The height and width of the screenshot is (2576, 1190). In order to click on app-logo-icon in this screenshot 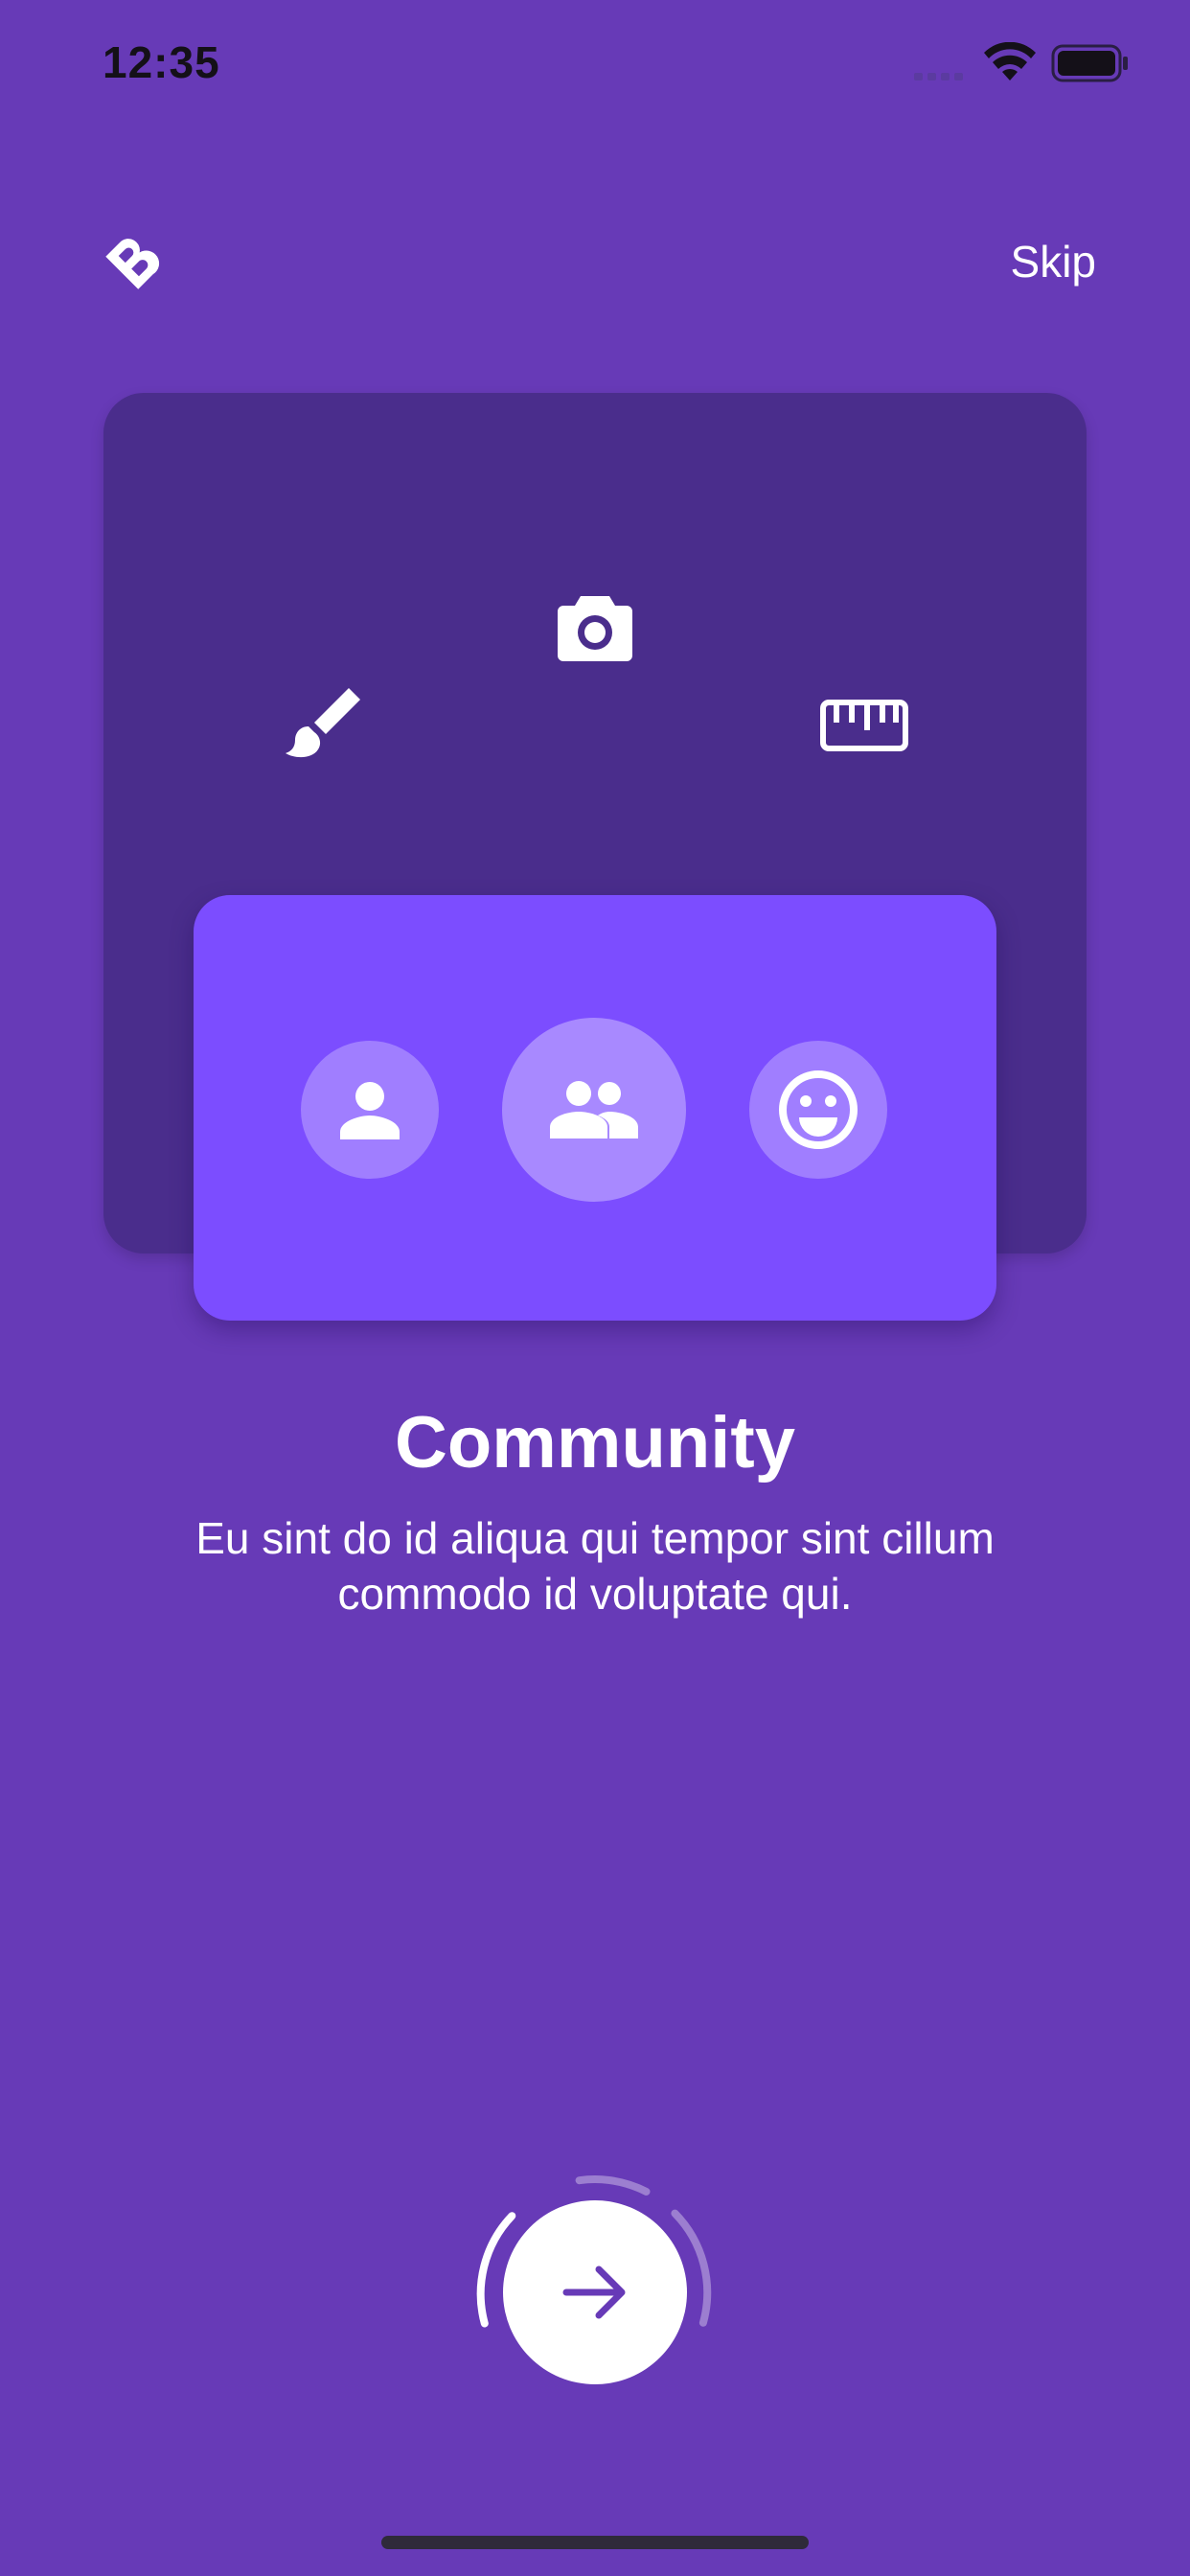, I will do `click(132, 264)`.